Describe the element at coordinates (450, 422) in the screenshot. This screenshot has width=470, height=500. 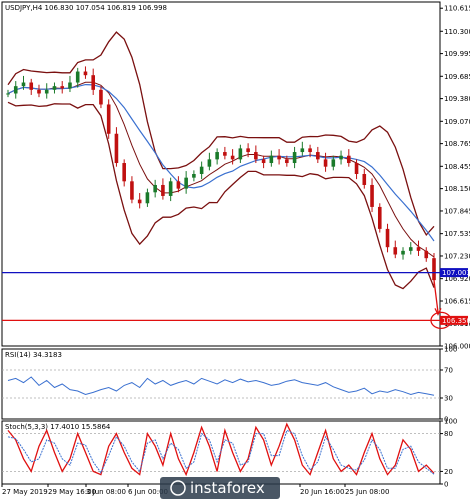
I see `stoch-tick-label: 100` at that location.